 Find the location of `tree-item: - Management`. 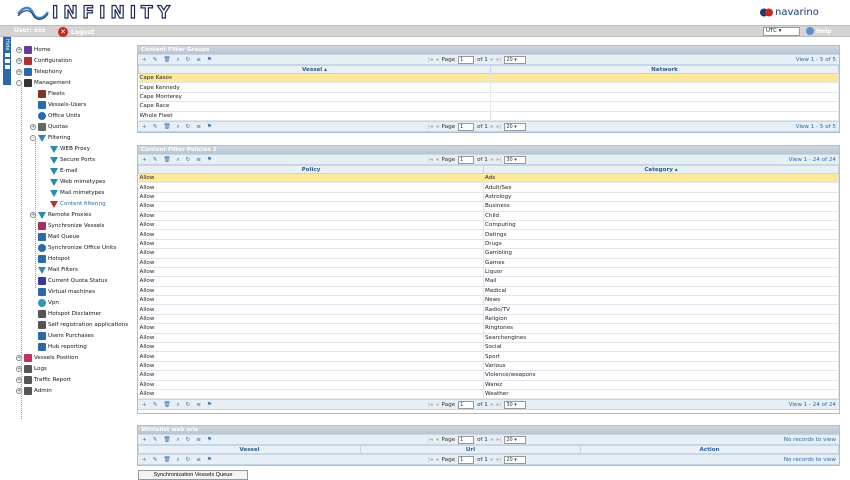

tree-item: - Management is located at coordinates (43, 83).